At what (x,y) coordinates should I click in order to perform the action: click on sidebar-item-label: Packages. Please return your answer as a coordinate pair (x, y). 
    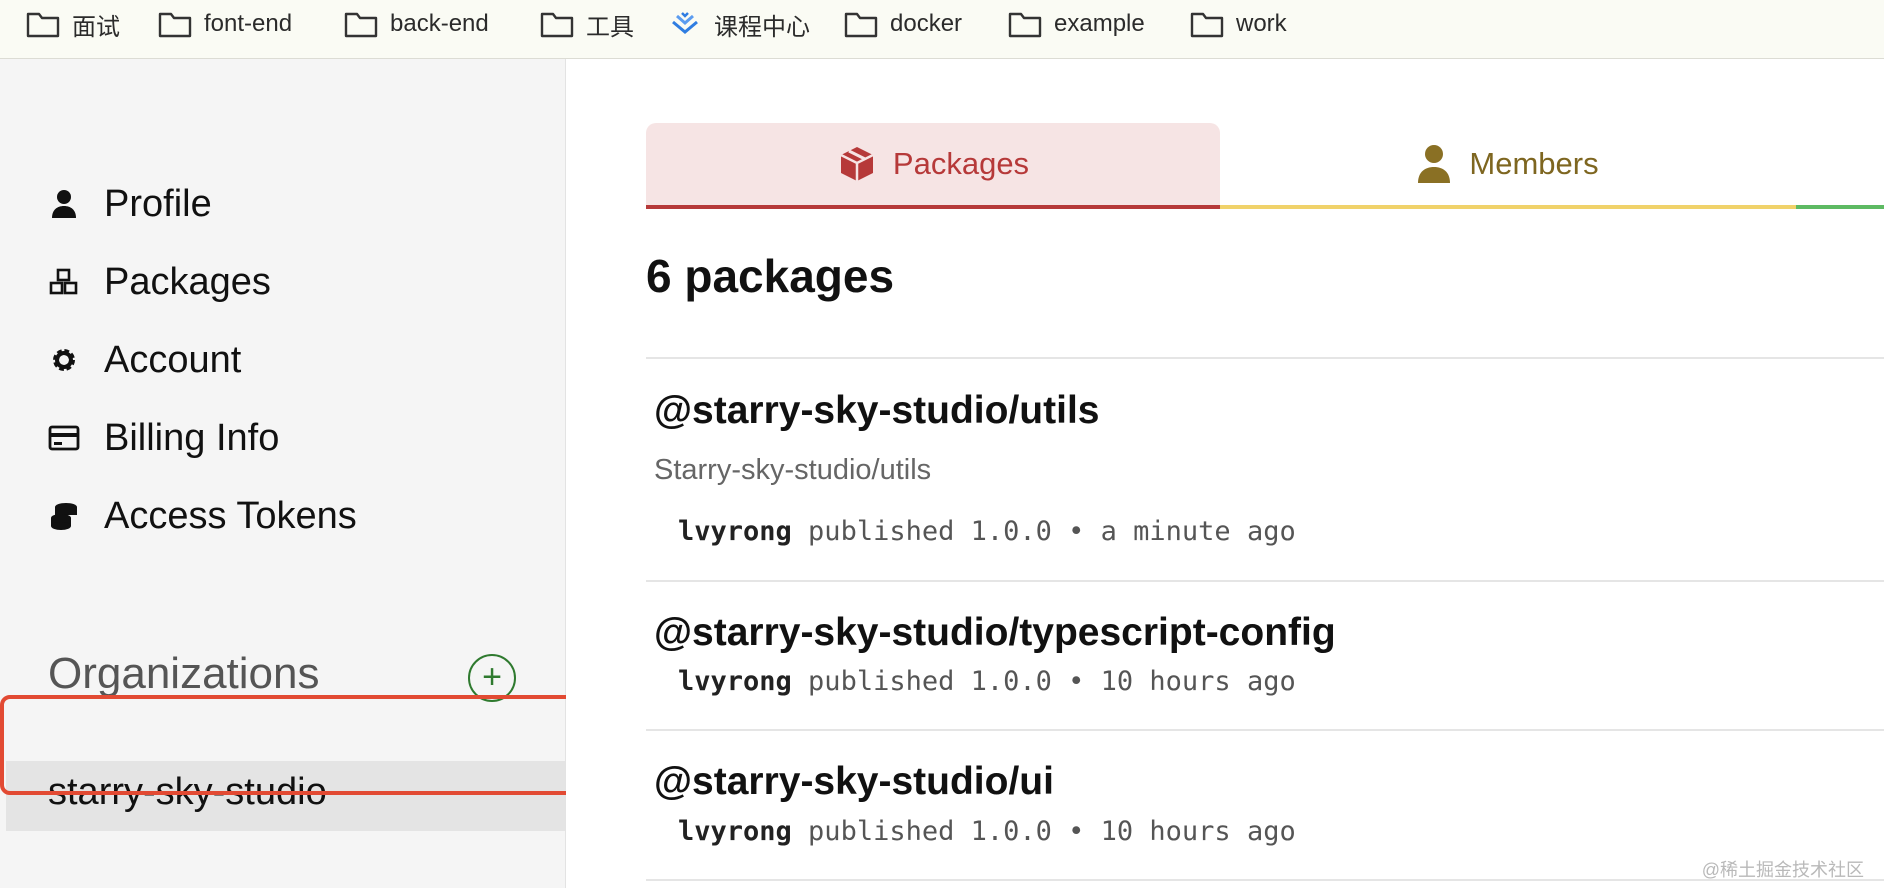
    Looking at the image, I should click on (187, 281).